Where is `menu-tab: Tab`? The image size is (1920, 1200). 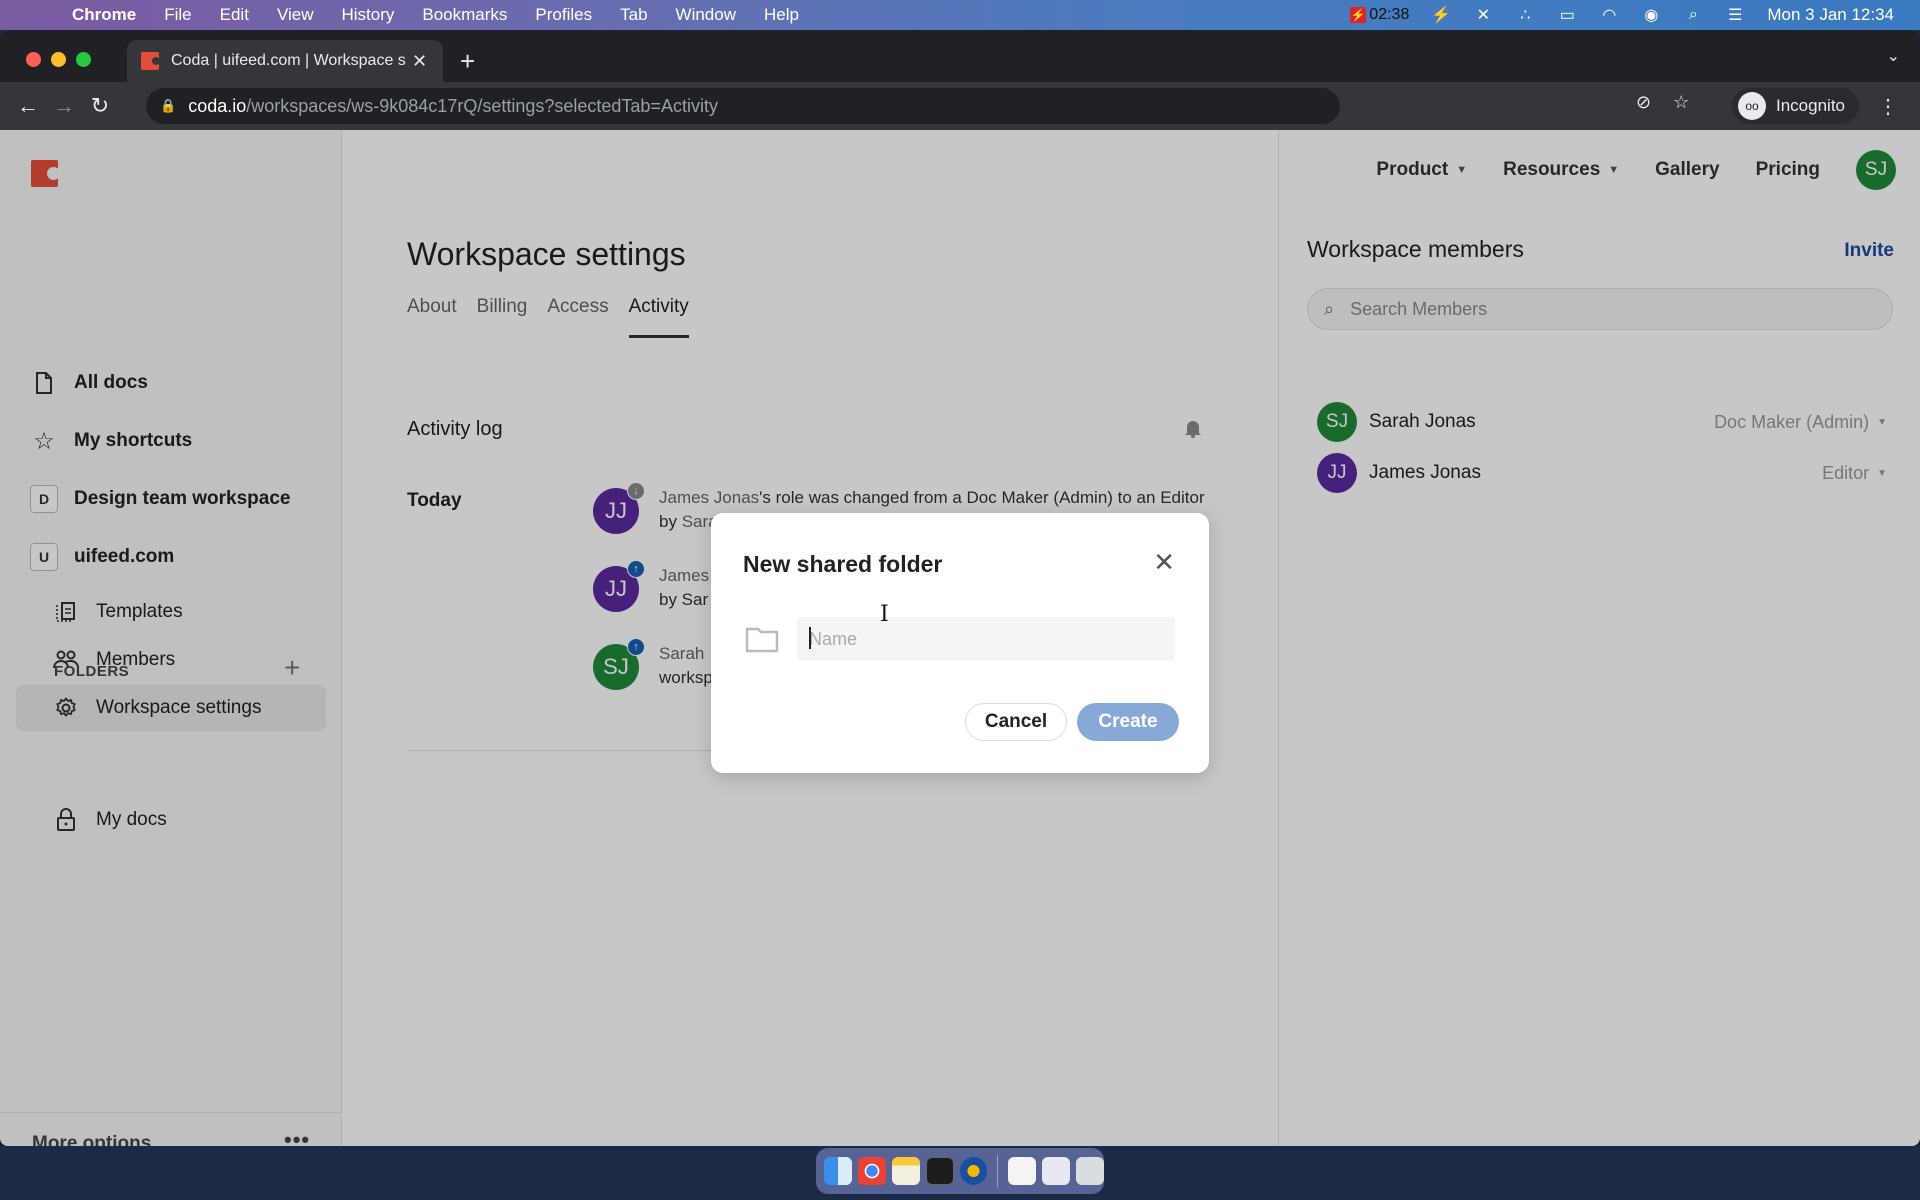 menu-tab: Tab is located at coordinates (633, 15).